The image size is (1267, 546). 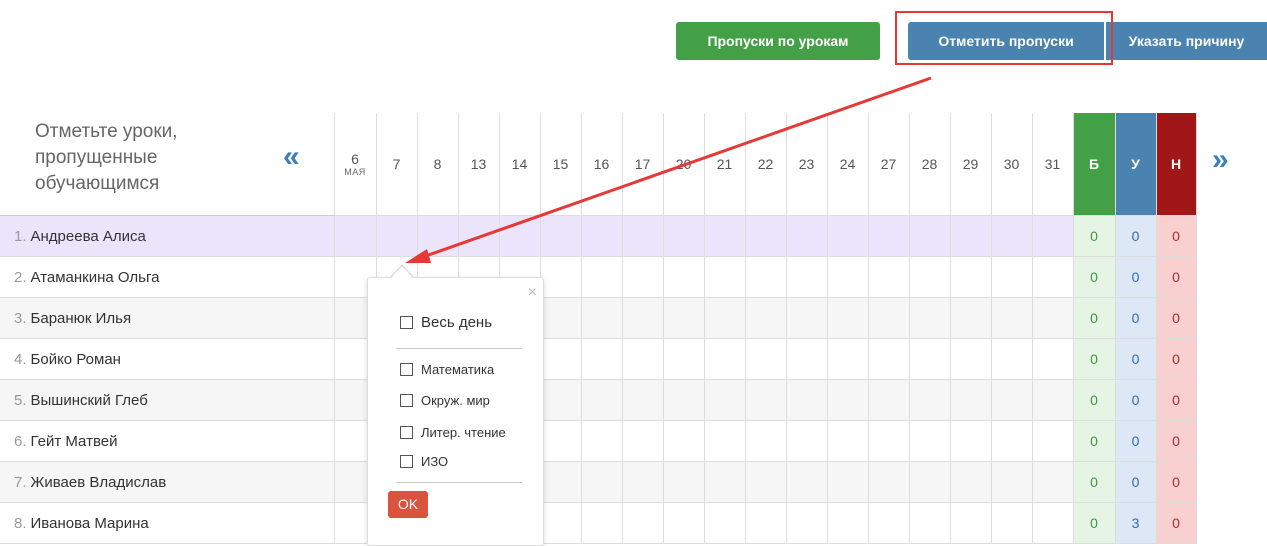 What do you see at coordinates (408, 504) in the screenshot?
I see `ok-button: OK` at bounding box center [408, 504].